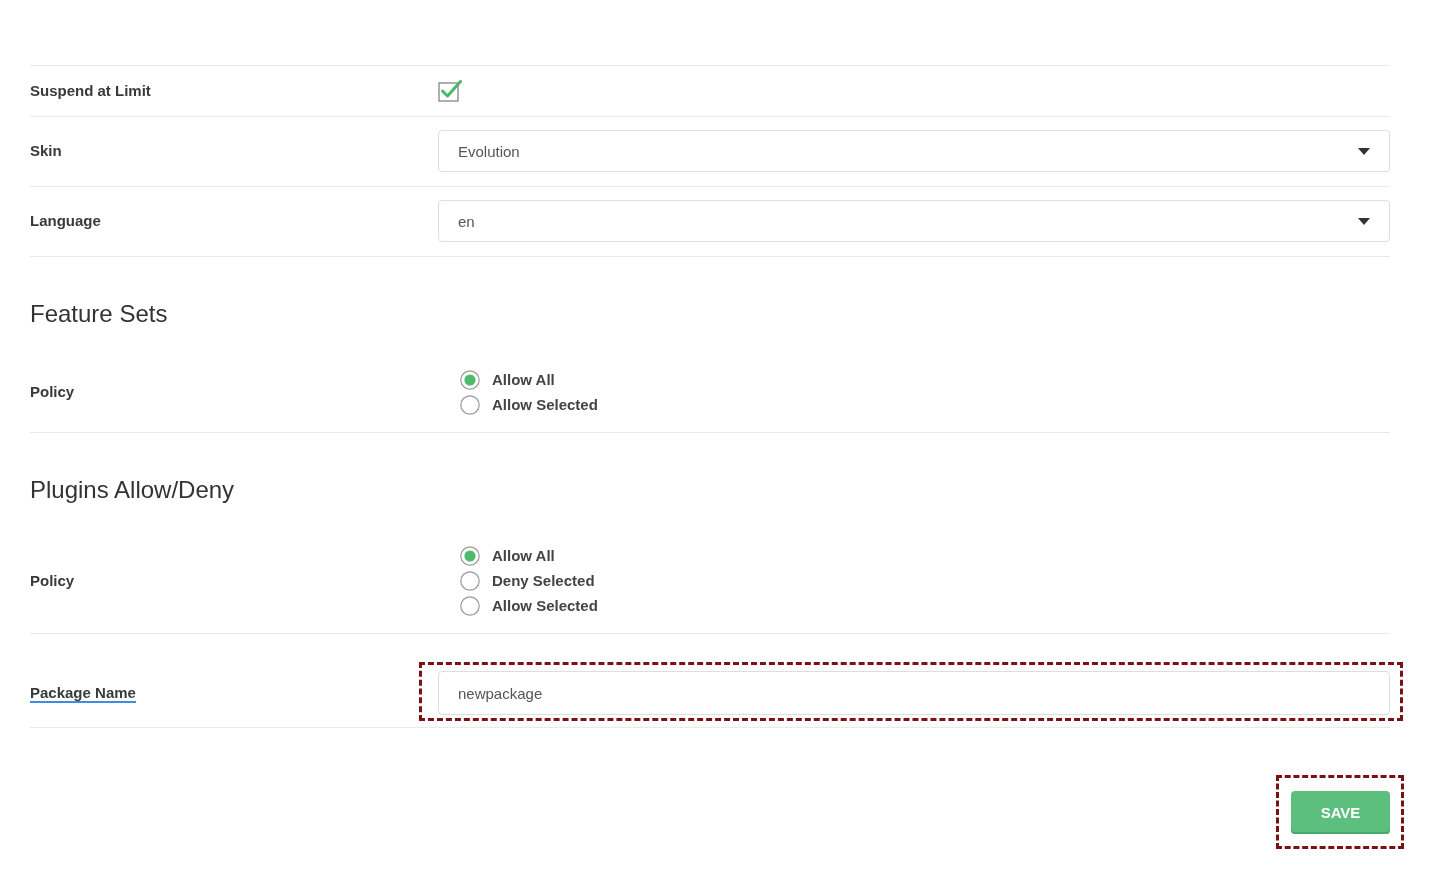 This screenshot has width=1434, height=879. What do you see at coordinates (46, 151) in the screenshot?
I see `field-label: Skin` at bounding box center [46, 151].